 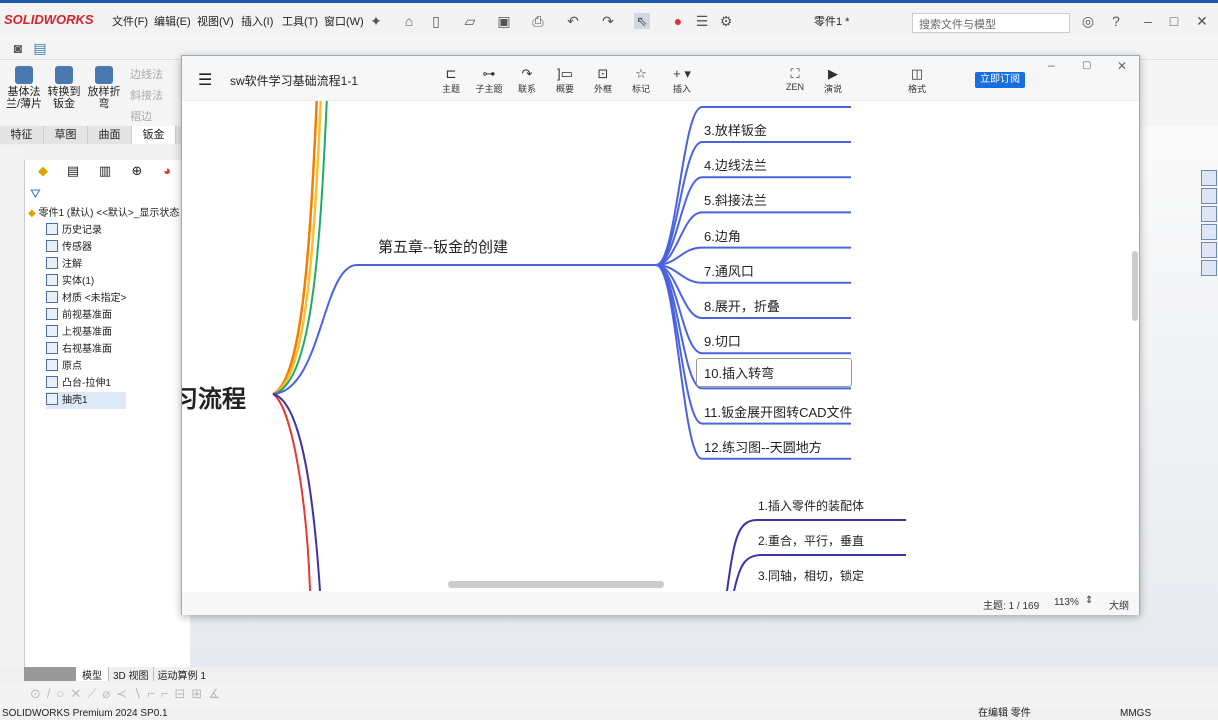 What do you see at coordinates (73, 173) in the screenshot?
I see `property-manager-tab-icon: ▤` at bounding box center [73, 173].